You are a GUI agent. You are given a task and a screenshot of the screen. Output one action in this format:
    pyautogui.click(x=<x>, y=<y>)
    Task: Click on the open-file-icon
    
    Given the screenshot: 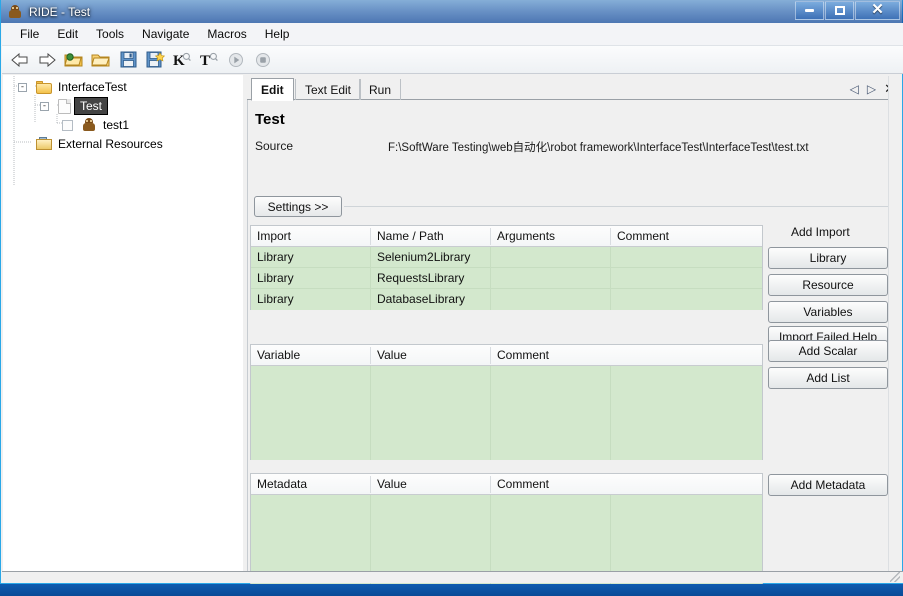 What is the action you would take?
    pyautogui.click(x=101, y=60)
    